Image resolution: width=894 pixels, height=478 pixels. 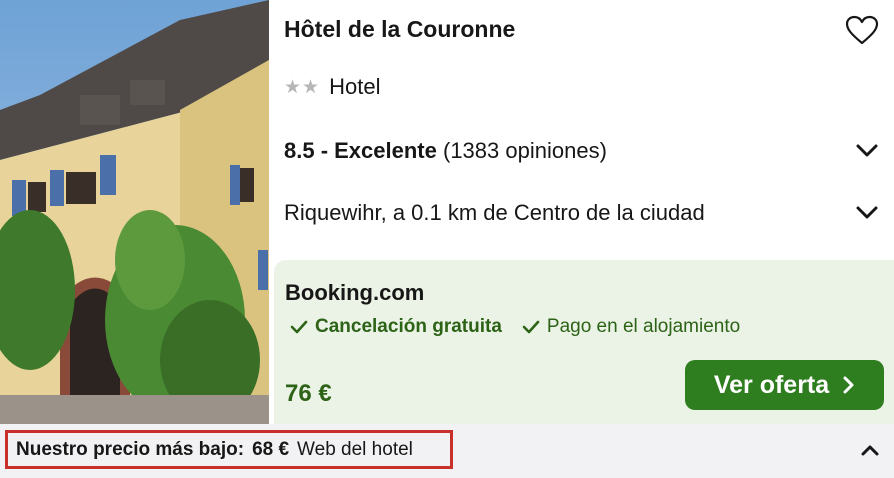 I want to click on feature-pay-at-property: Pago en el alojamiento, so click(x=631, y=327).